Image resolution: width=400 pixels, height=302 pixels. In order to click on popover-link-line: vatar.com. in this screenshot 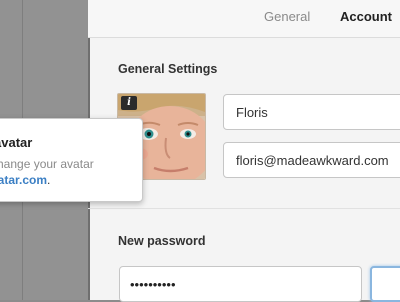, I will do `click(25, 180)`.